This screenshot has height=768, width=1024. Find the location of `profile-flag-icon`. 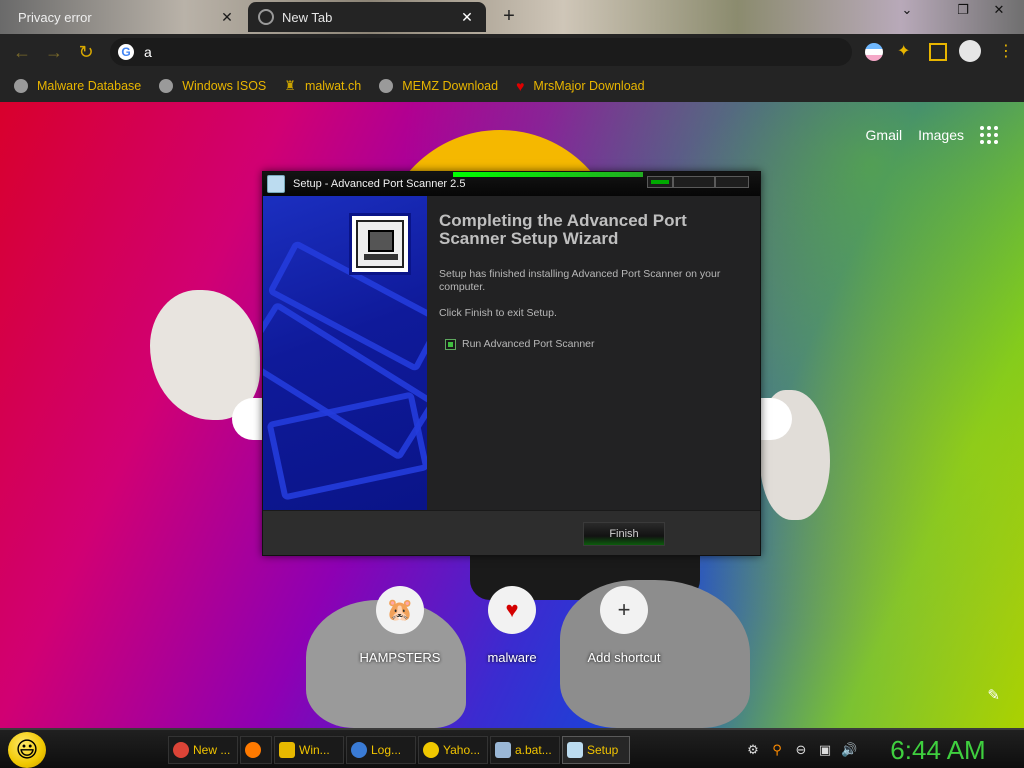

profile-flag-icon is located at coordinates (874, 52).